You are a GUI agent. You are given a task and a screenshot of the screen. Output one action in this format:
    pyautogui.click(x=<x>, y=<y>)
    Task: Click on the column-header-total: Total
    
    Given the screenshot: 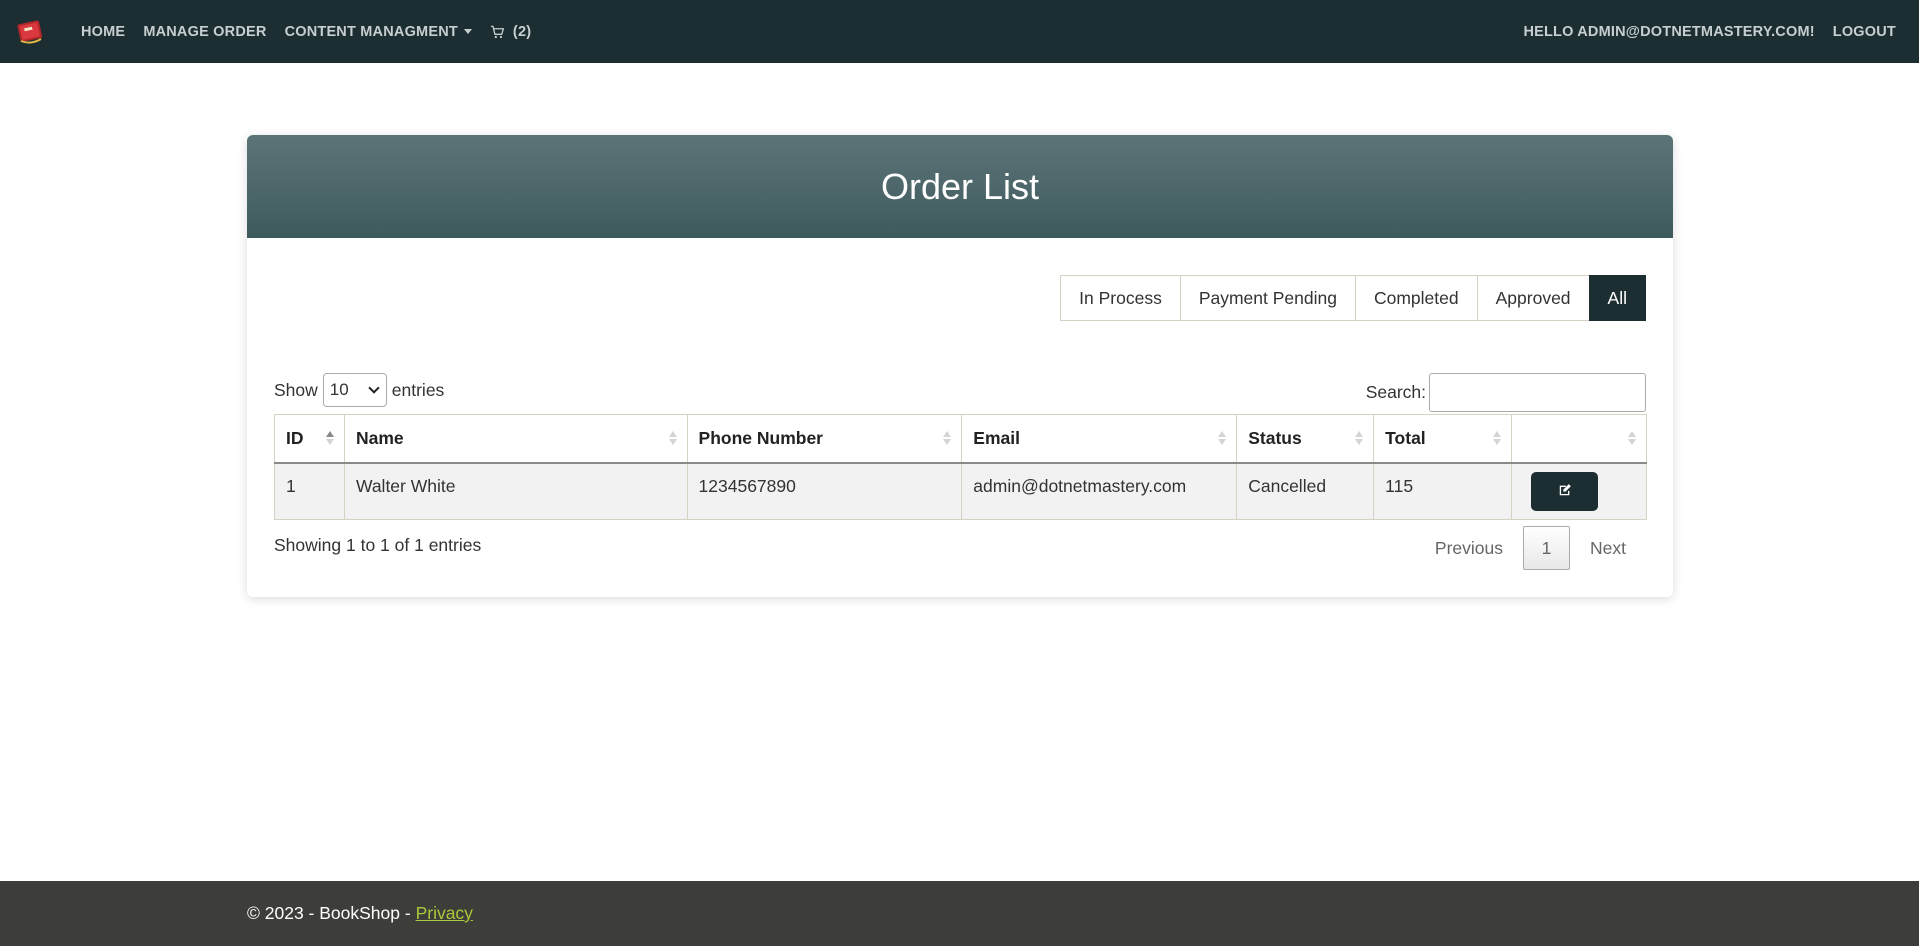 What is the action you would take?
    pyautogui.click(x=1443, y=439)
    